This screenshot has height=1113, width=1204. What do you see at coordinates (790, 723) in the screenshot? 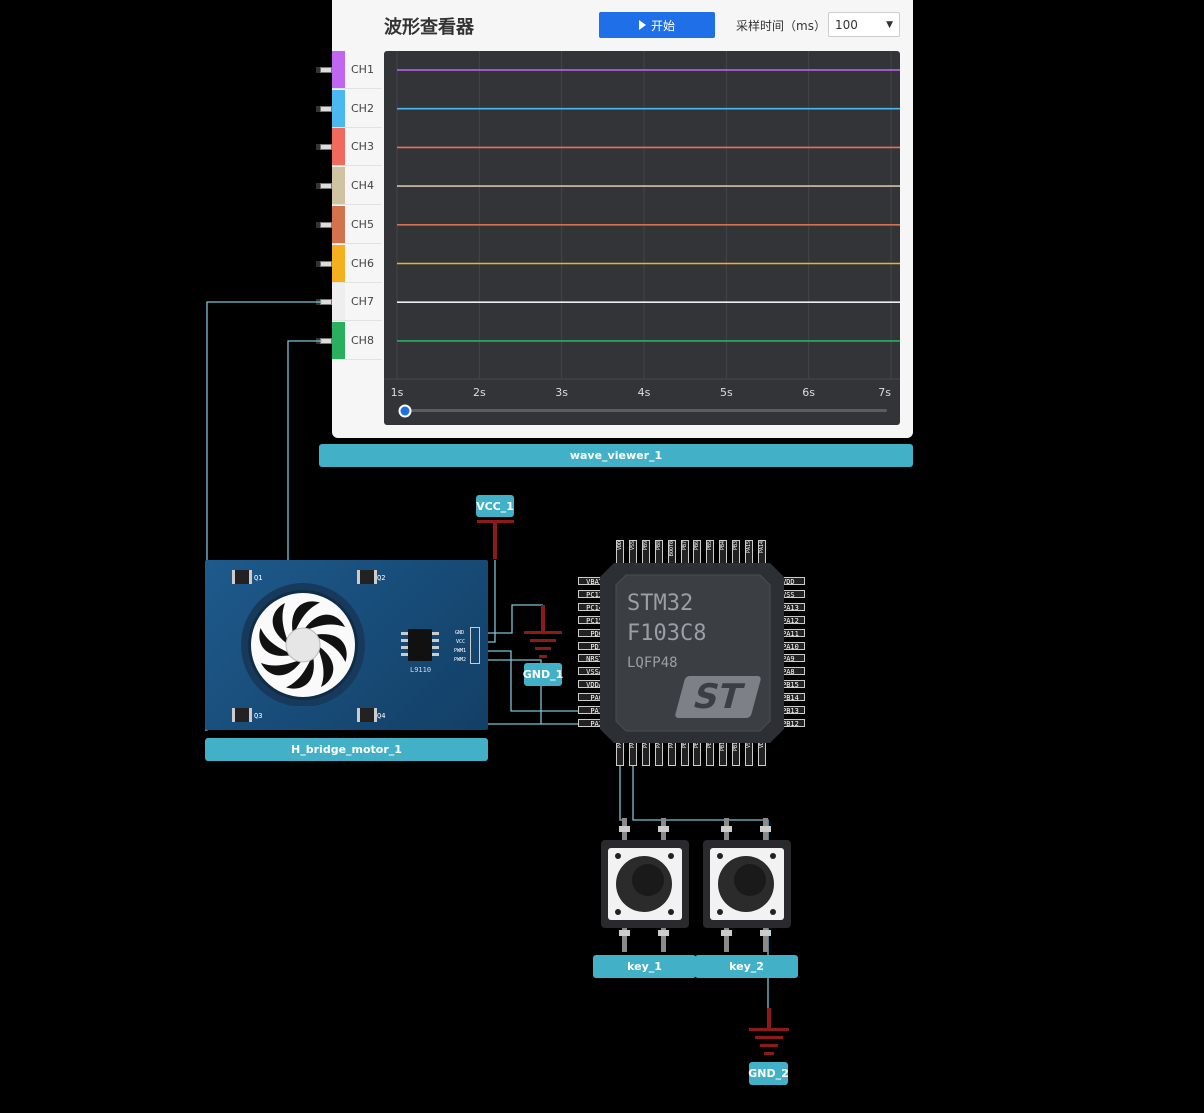
I see `mcu-pin-right-label: PB12` at bounding box center [790, 723].